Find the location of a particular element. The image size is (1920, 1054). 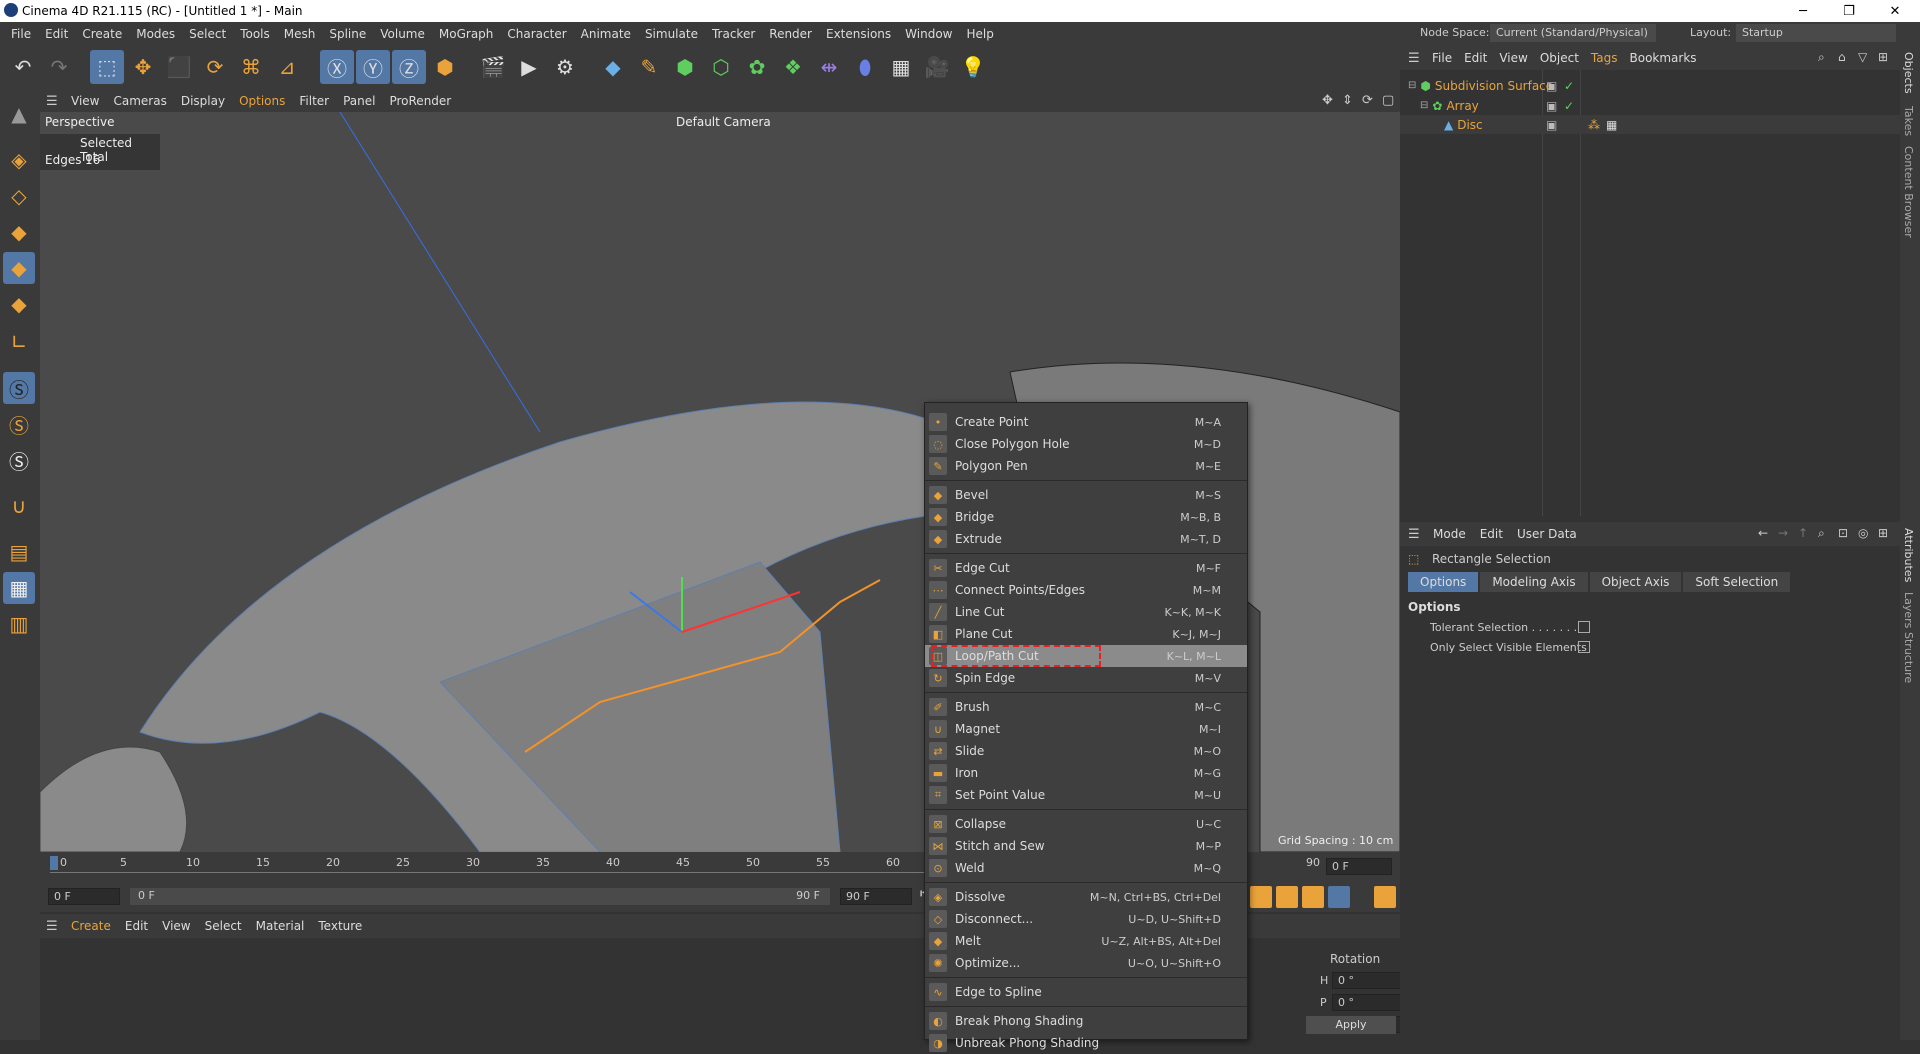

lock-workplane-icon: ▥ is located at coordinates (19, 624).